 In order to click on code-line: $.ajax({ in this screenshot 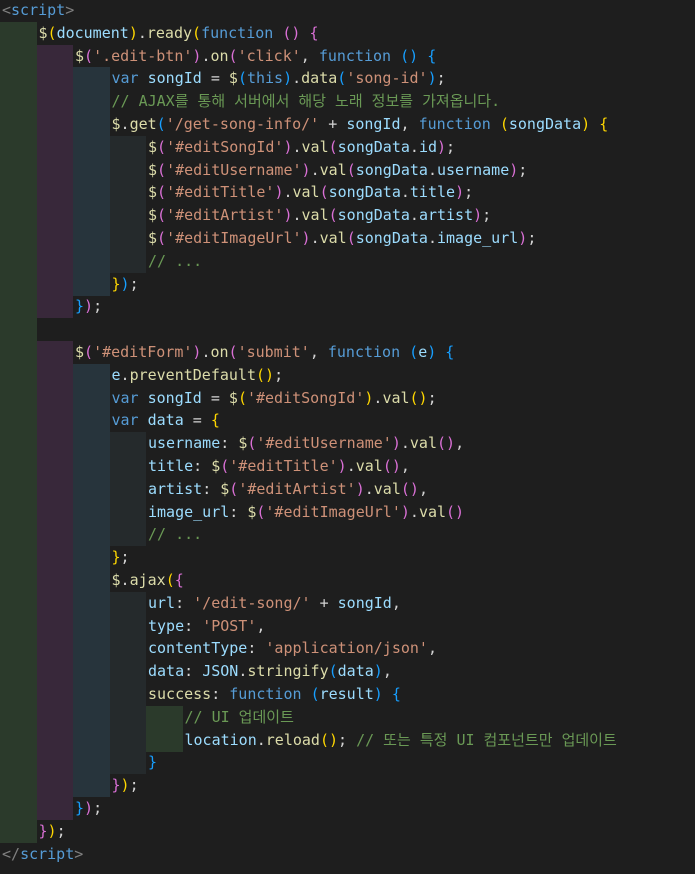, I will do `click(347, 580)`.